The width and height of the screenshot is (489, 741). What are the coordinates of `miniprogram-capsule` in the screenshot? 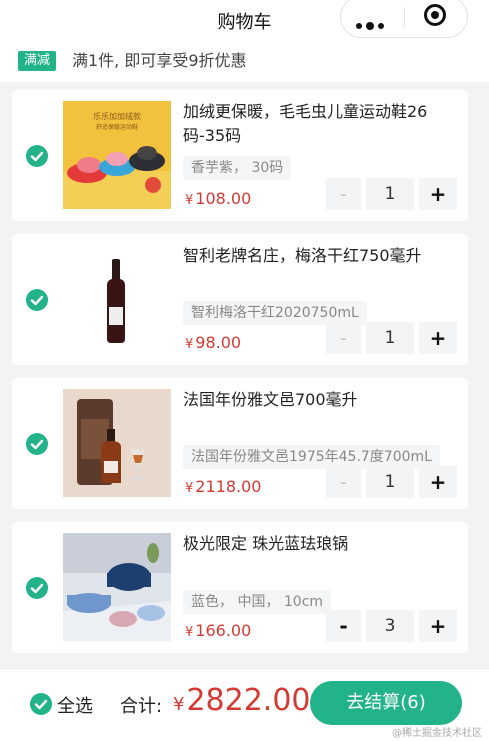 It's located at (404, 19).